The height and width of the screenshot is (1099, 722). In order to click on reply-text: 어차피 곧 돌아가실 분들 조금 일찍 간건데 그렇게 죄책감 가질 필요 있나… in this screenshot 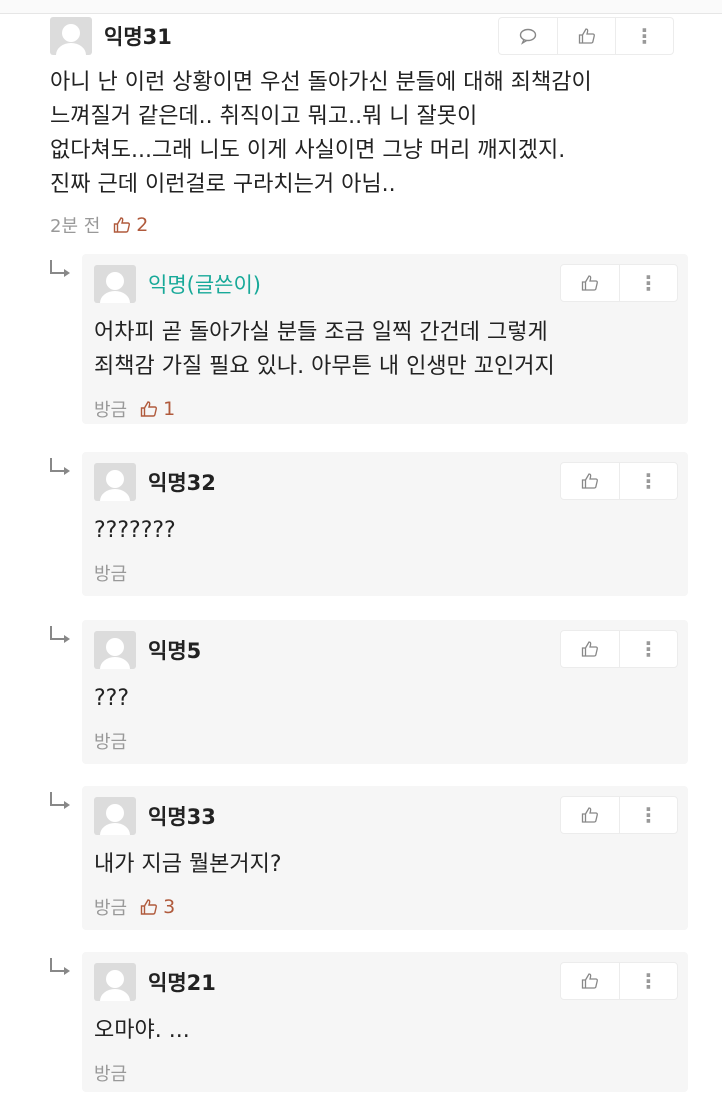, I will do `click(386, 350)`.